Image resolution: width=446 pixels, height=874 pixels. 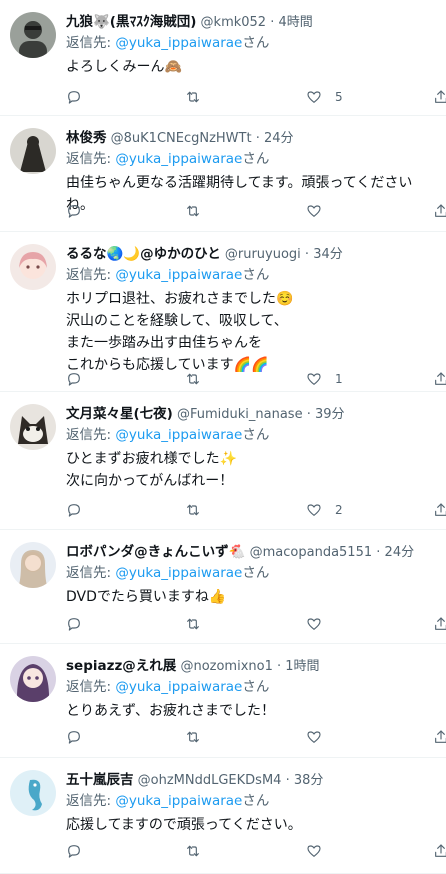 I want to click on heart-icon, so click(x=314, y=737).